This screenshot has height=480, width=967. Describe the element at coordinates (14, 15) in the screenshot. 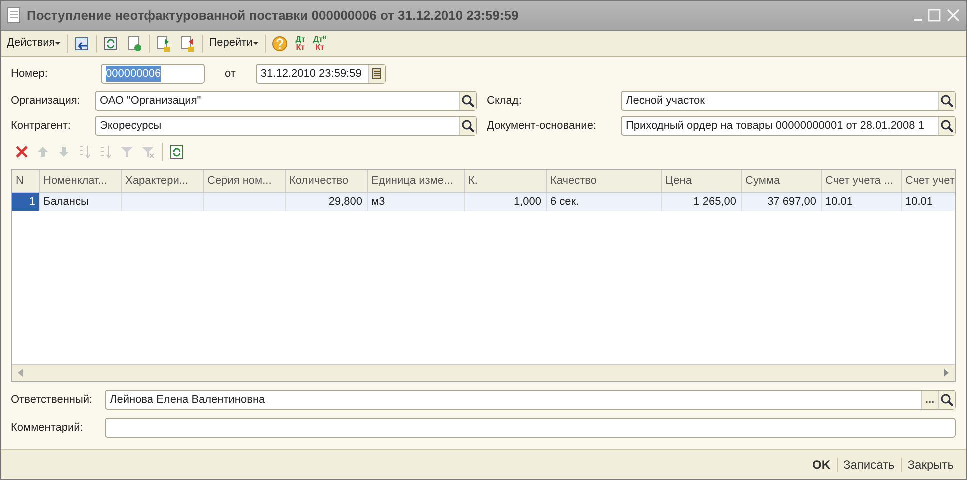

I see `document-icon` at that location.